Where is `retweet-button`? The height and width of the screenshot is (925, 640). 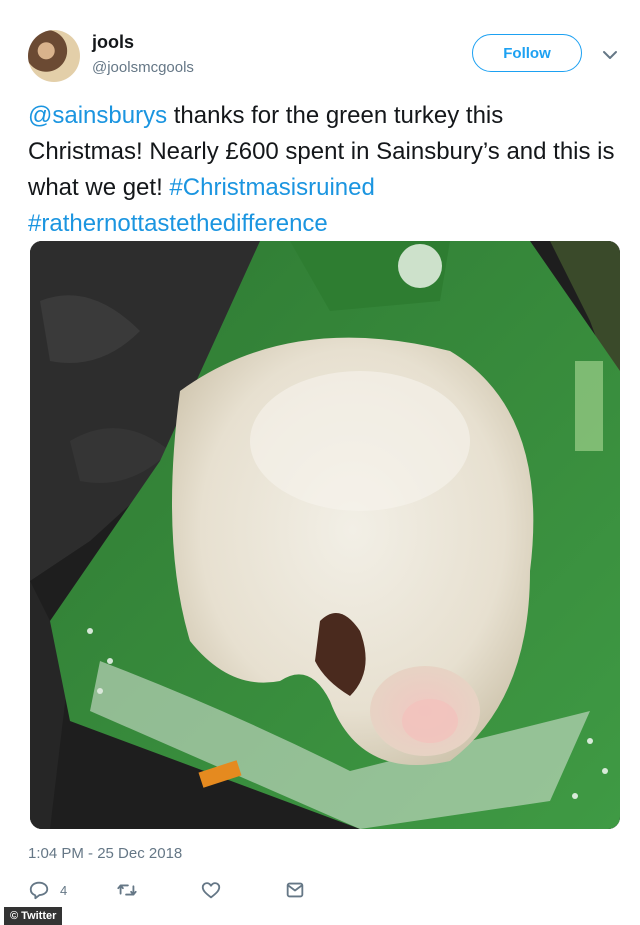
retweet-button is located at coordinates (127, 890).